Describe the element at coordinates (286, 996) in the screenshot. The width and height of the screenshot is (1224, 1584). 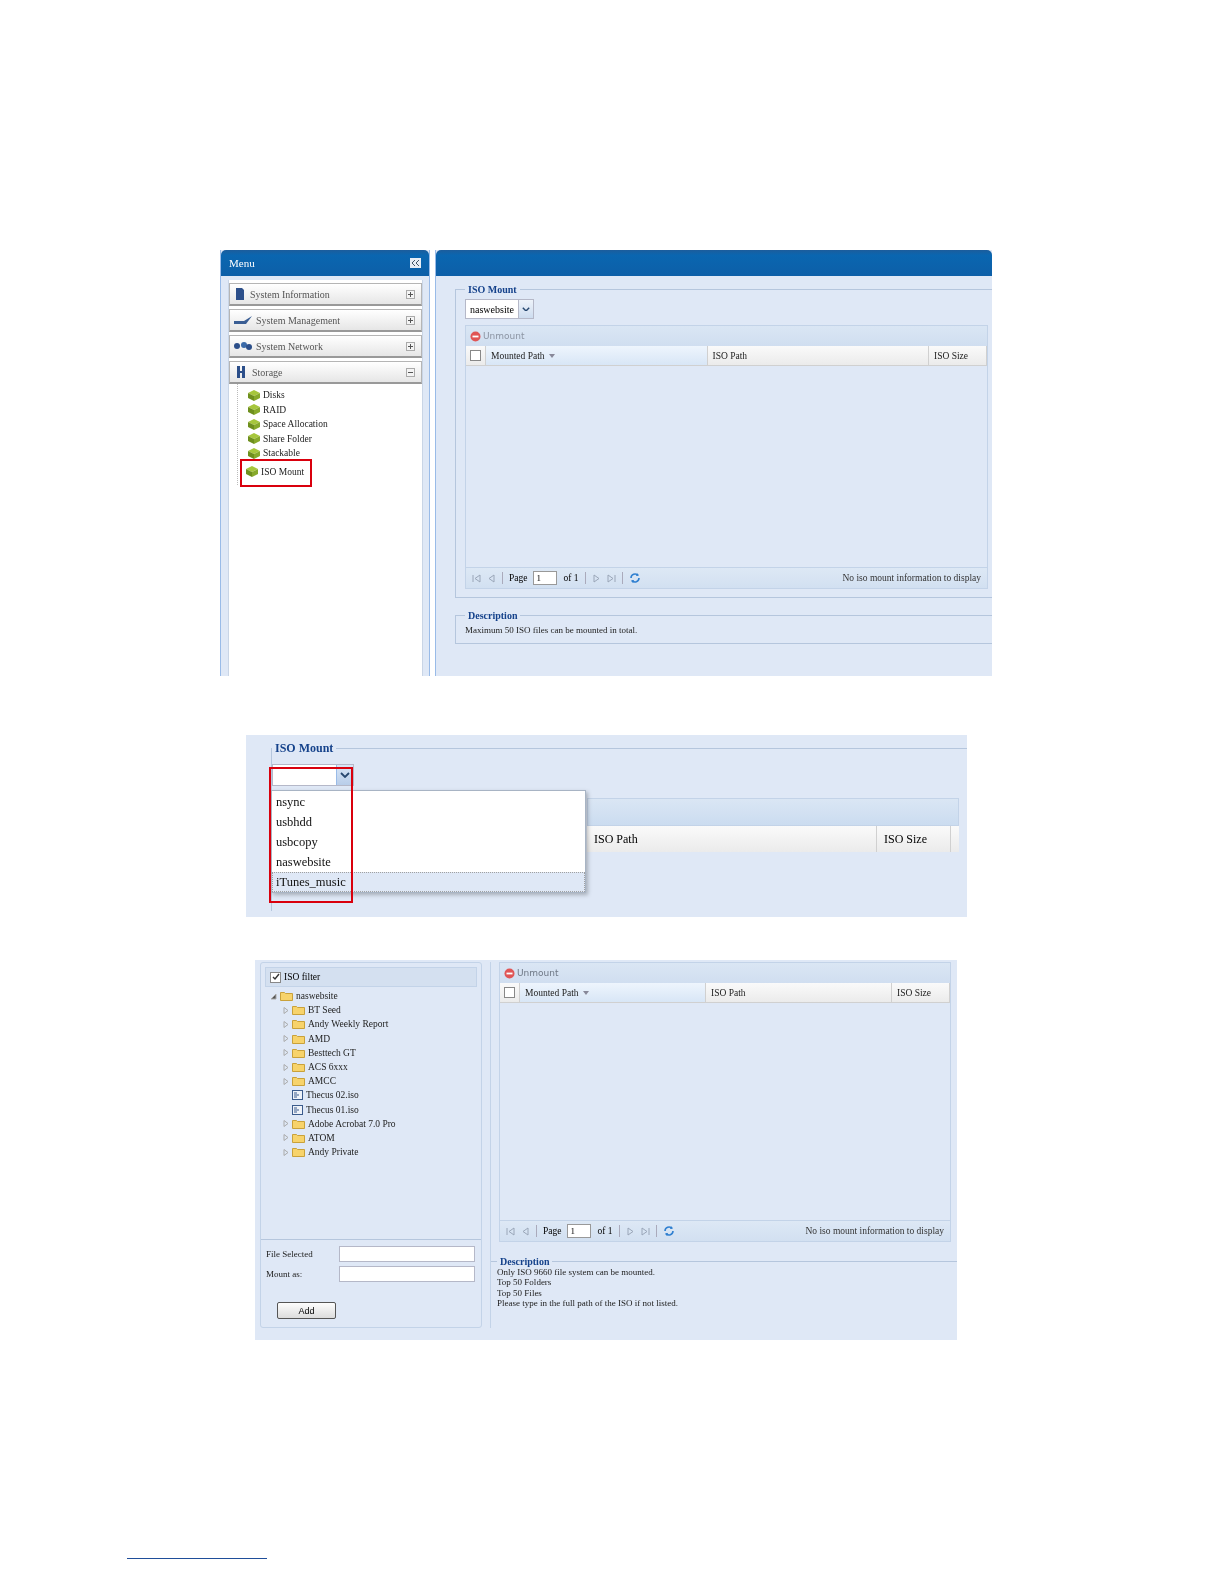
I see `open-folder-icon` at that location.